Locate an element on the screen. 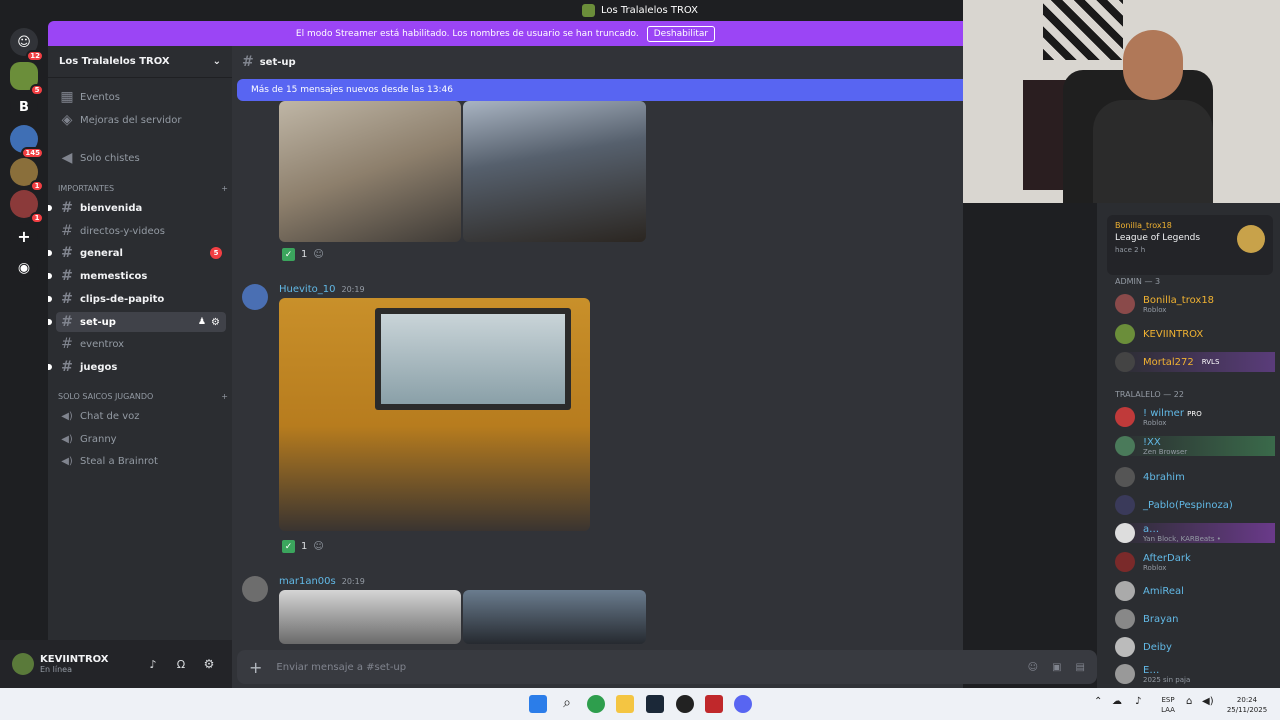  message-author: Huevito_10 is located at coordinates (307, 289).